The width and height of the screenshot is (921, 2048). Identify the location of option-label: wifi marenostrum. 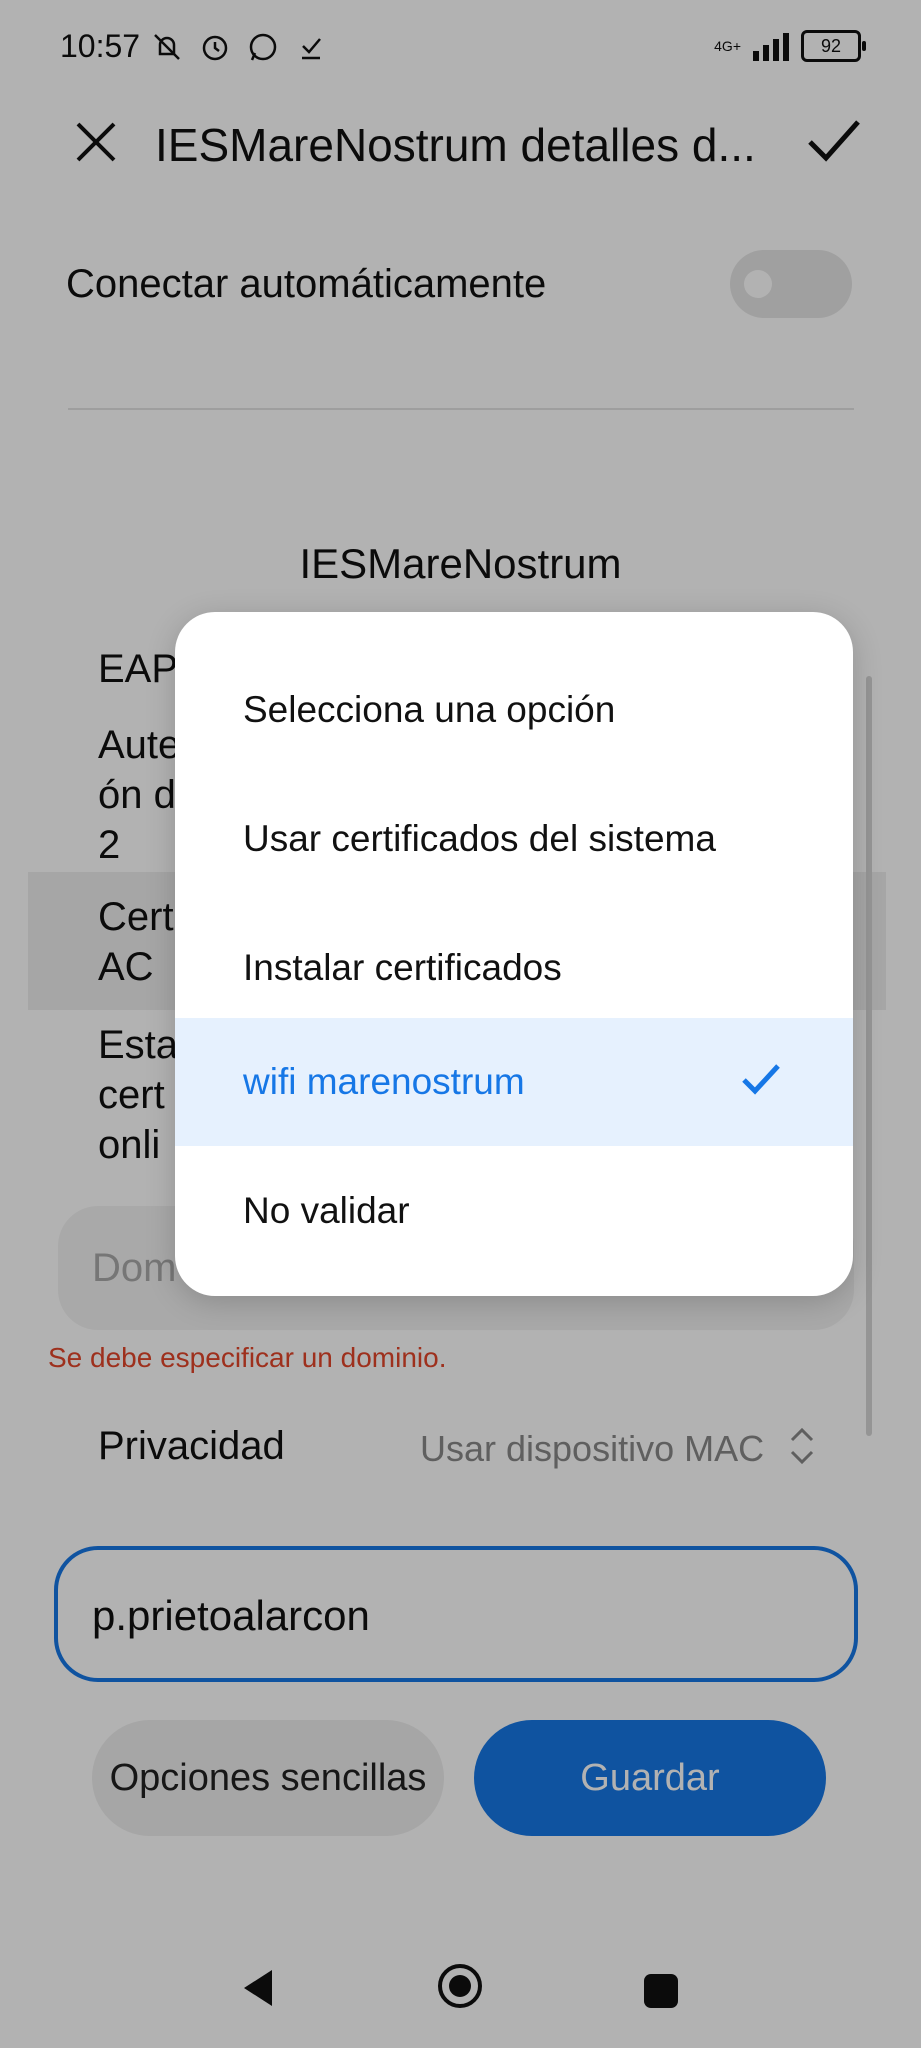
(384, 1081).